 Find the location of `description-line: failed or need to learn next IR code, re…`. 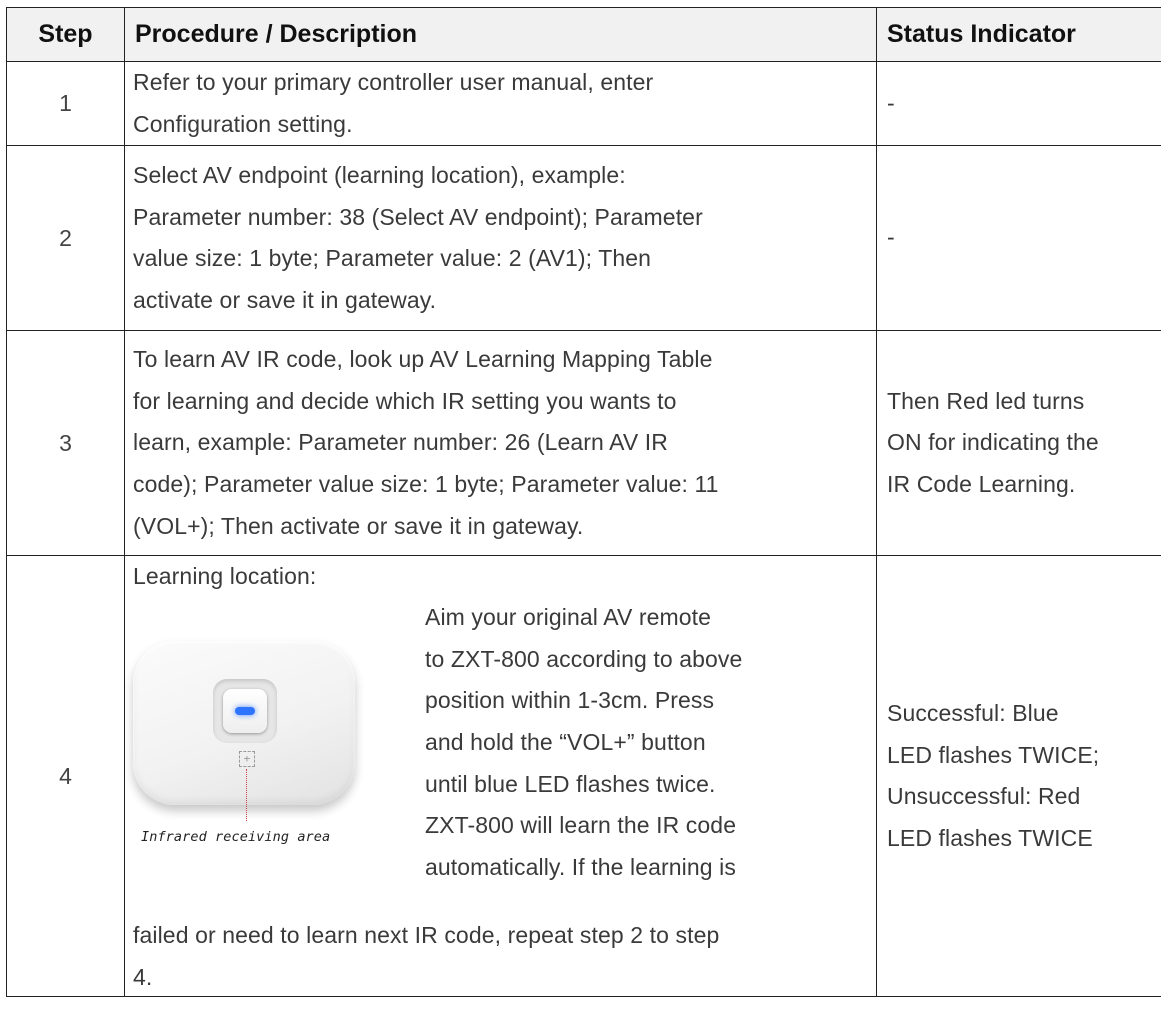

description-line: failed or need to learn next IR code, re… is located at coordinates (426, 935).